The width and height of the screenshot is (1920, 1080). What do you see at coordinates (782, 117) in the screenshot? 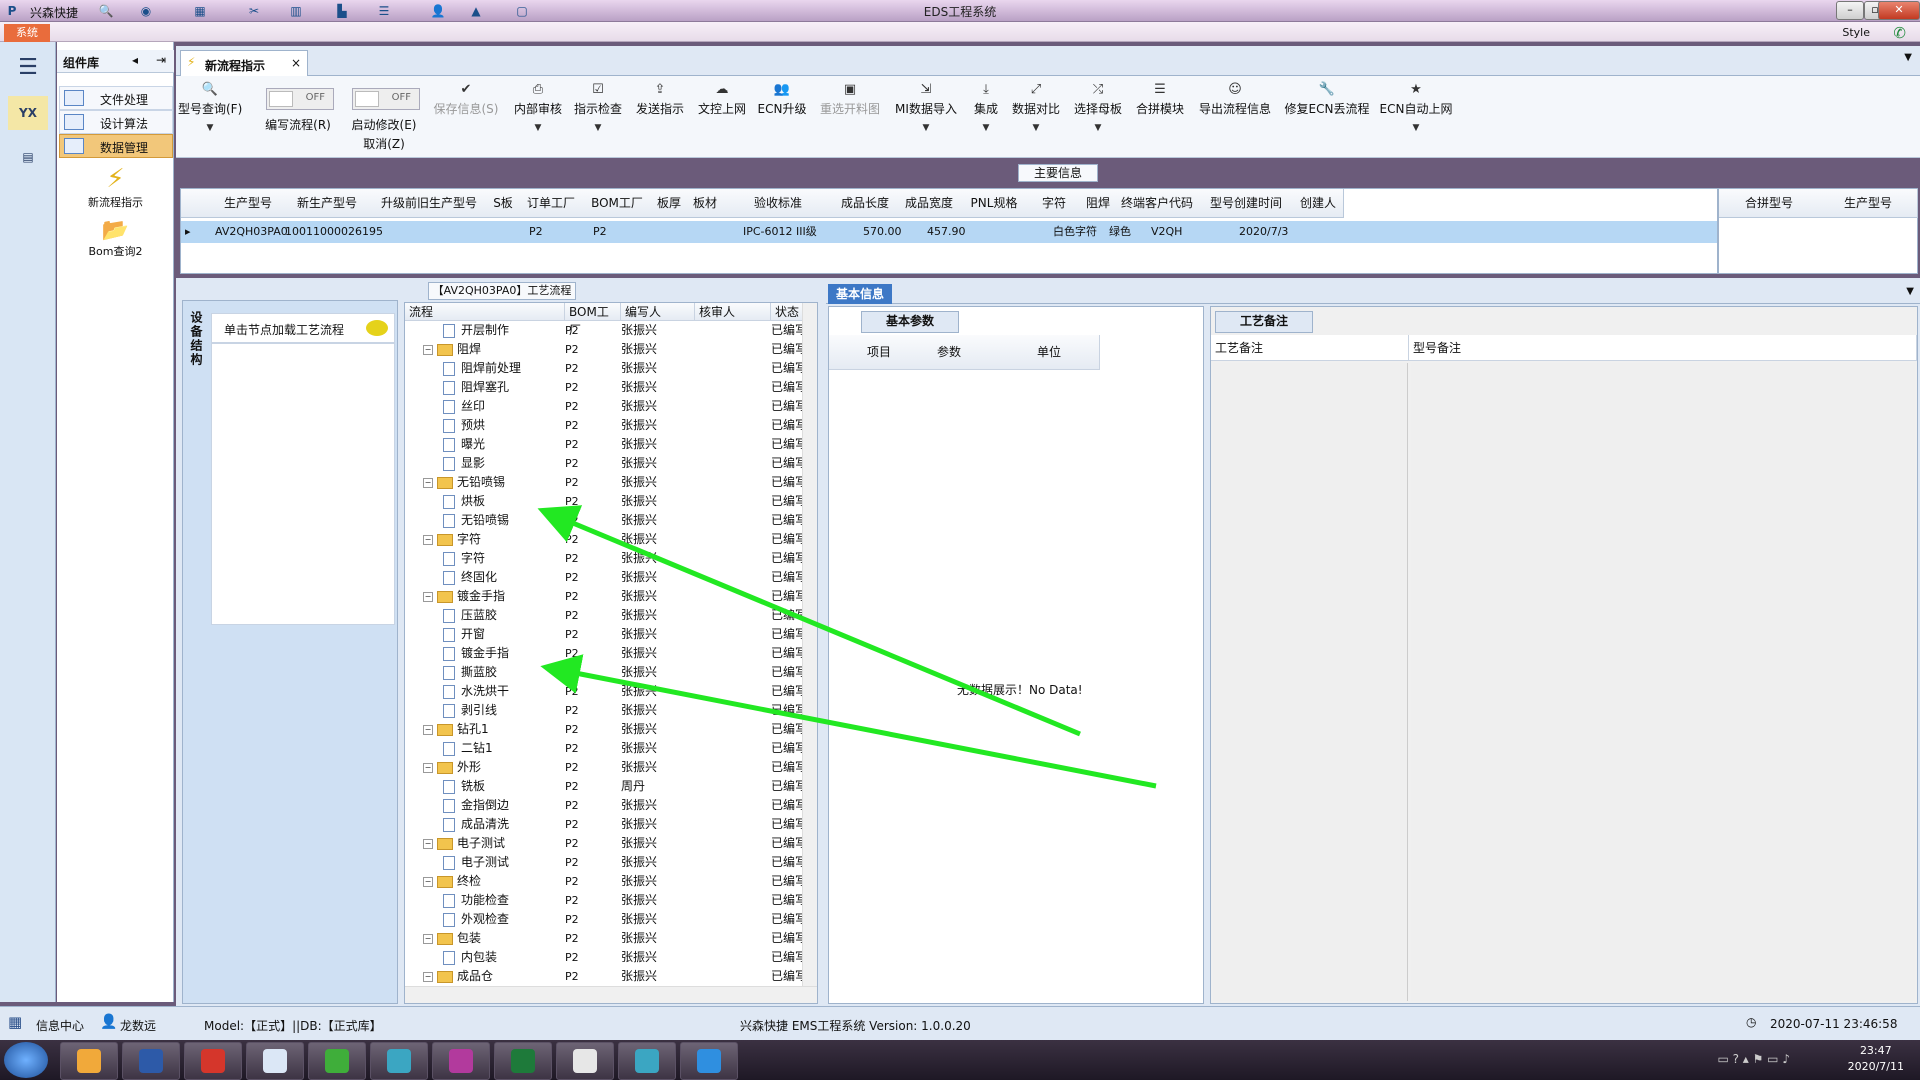
I see `ecn-upgrade-button: 👥 ECN升级` at bounding box center [782, 117].